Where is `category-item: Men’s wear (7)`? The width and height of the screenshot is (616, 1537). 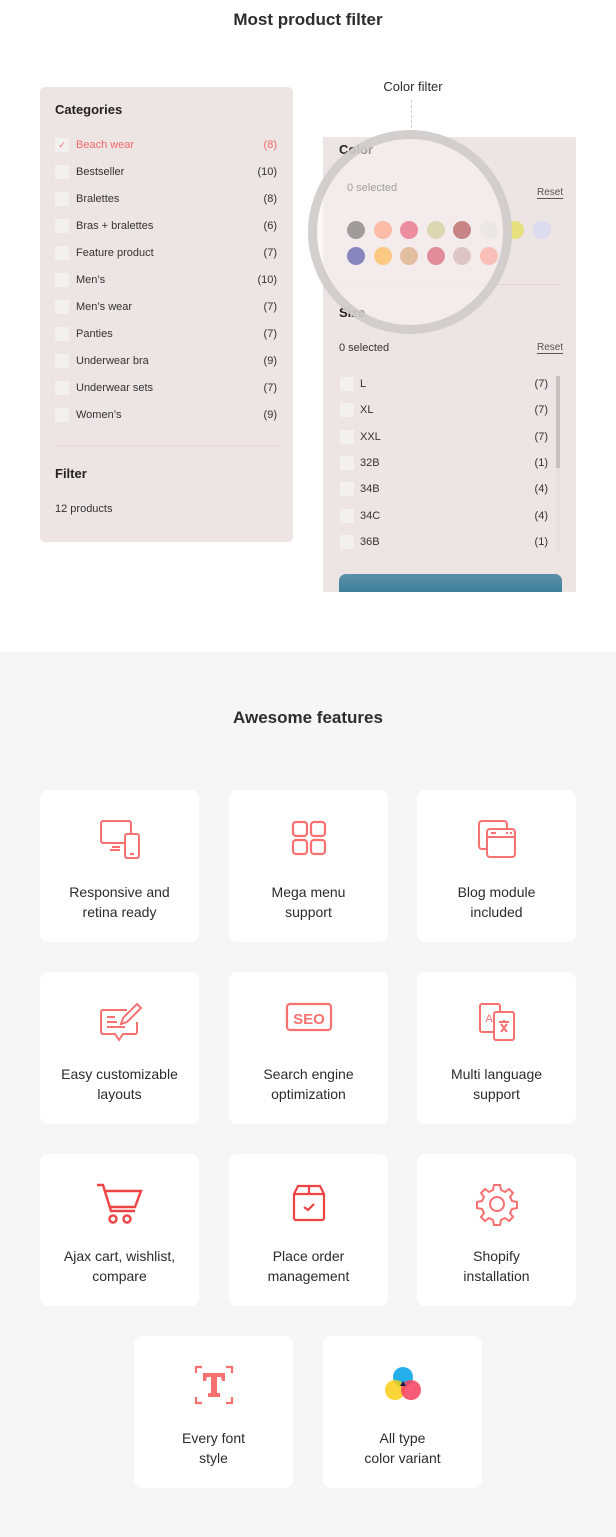
category-item: Men’s wear (7) is located at coordinates (166, 307).